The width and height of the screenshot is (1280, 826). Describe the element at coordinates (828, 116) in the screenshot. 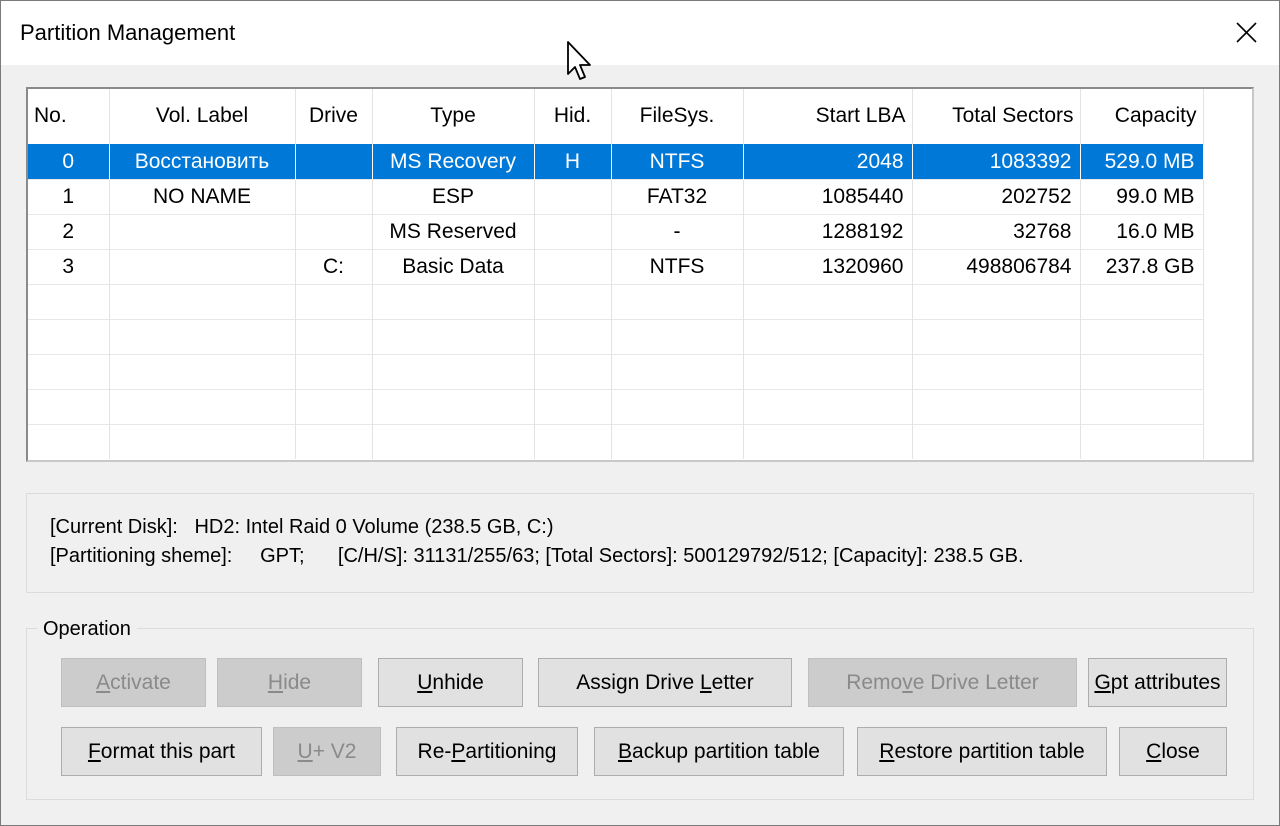

I see `column-header-start-lba: Start LBA` at that location.